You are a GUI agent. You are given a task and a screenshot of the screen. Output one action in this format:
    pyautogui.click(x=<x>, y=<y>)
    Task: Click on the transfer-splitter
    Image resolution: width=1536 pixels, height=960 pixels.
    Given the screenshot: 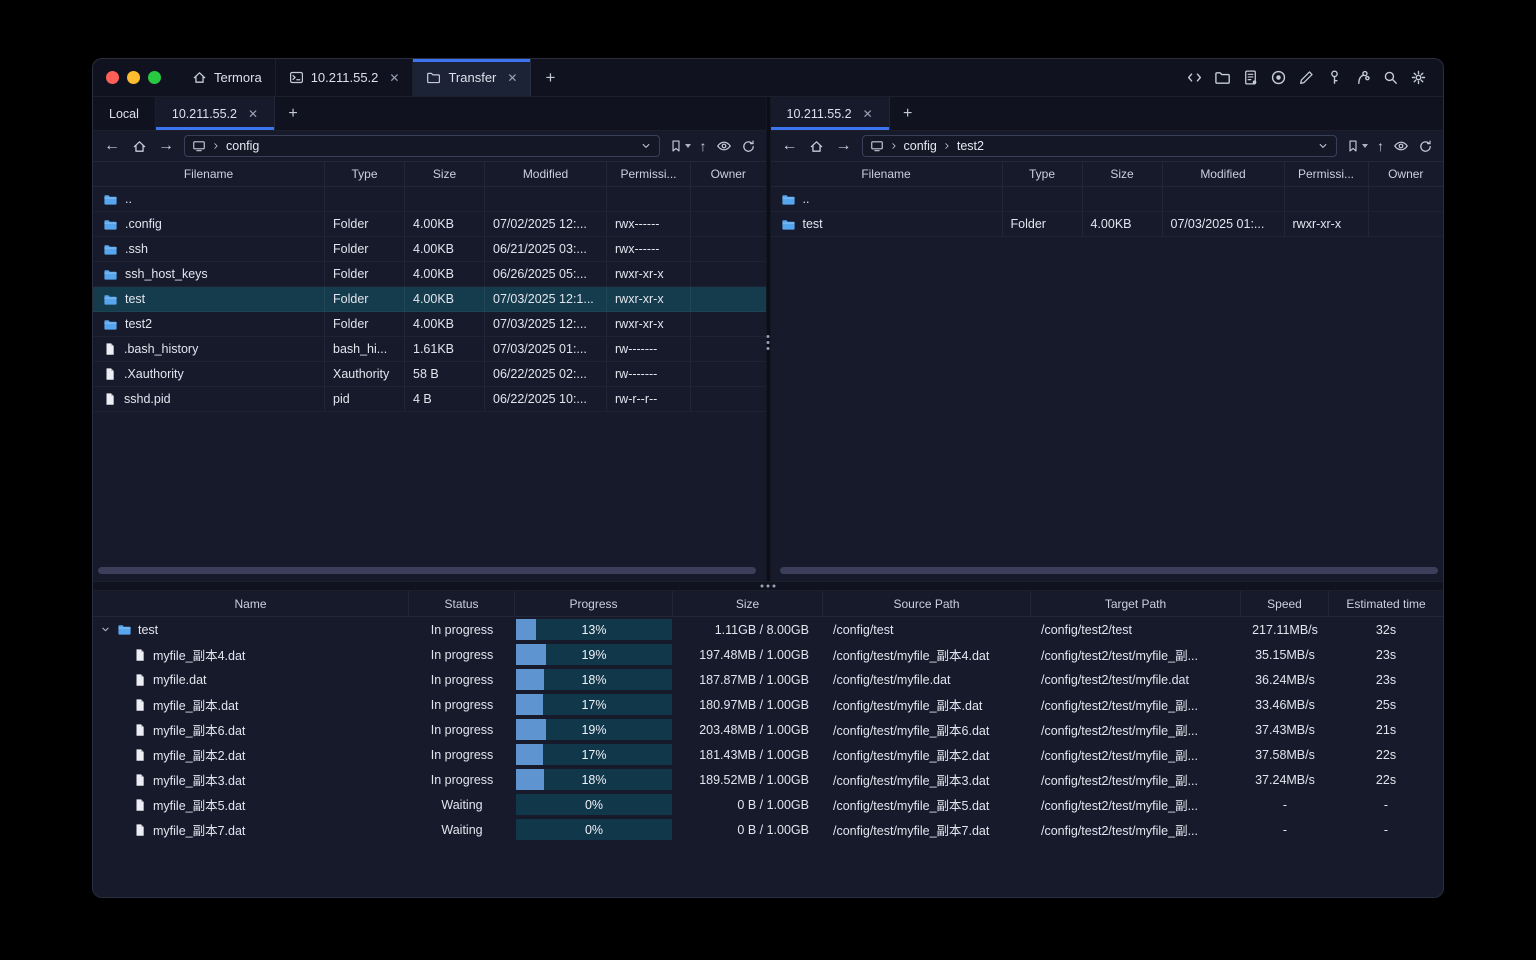 What is the action you would take?
    pyautogui.click(x=768, y=586)
    